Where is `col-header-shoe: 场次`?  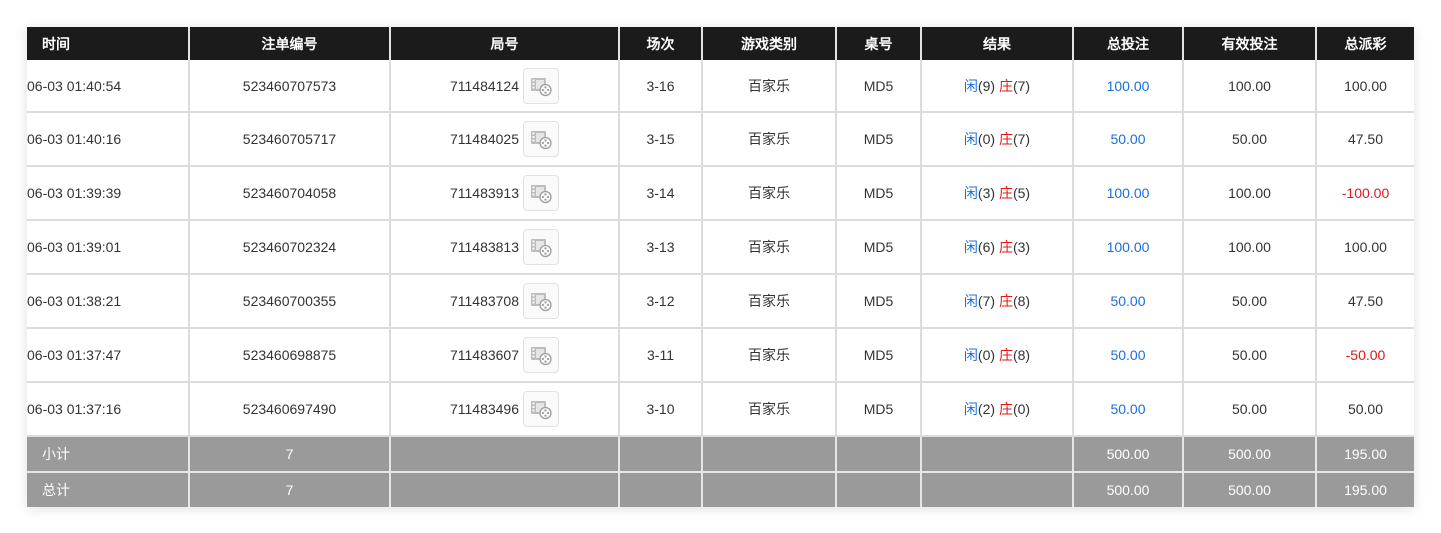
col-header-shoe: 场次 is located at coordinates (660, 43).